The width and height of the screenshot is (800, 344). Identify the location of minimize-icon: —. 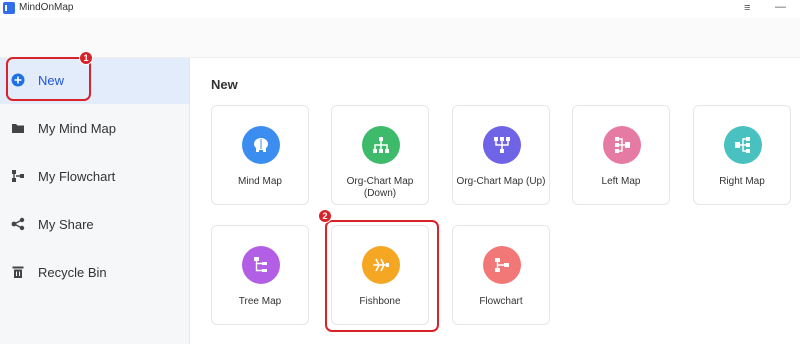
(780, 7).